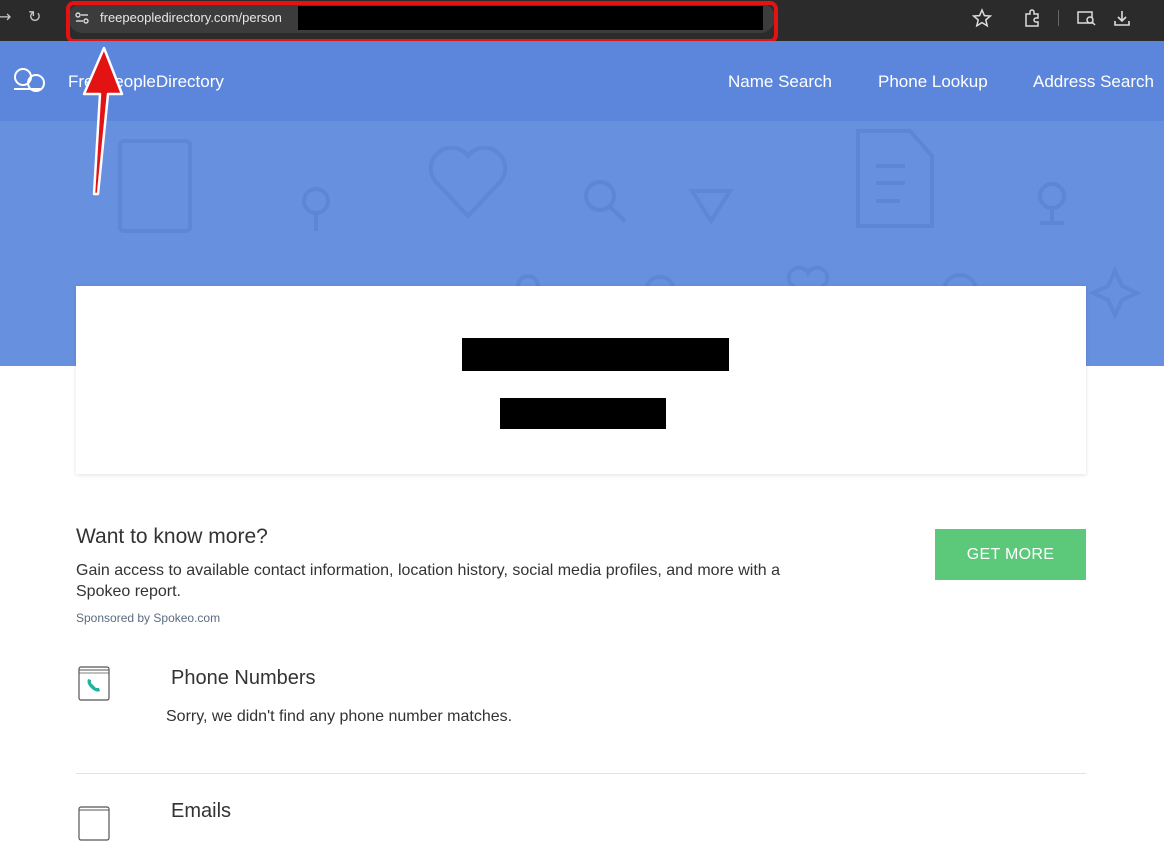 This screenshot has width=1164, height=842. Describe the element at coordinates (201, 811) in the screenshot. I see `emails-title: Emails` at that location.